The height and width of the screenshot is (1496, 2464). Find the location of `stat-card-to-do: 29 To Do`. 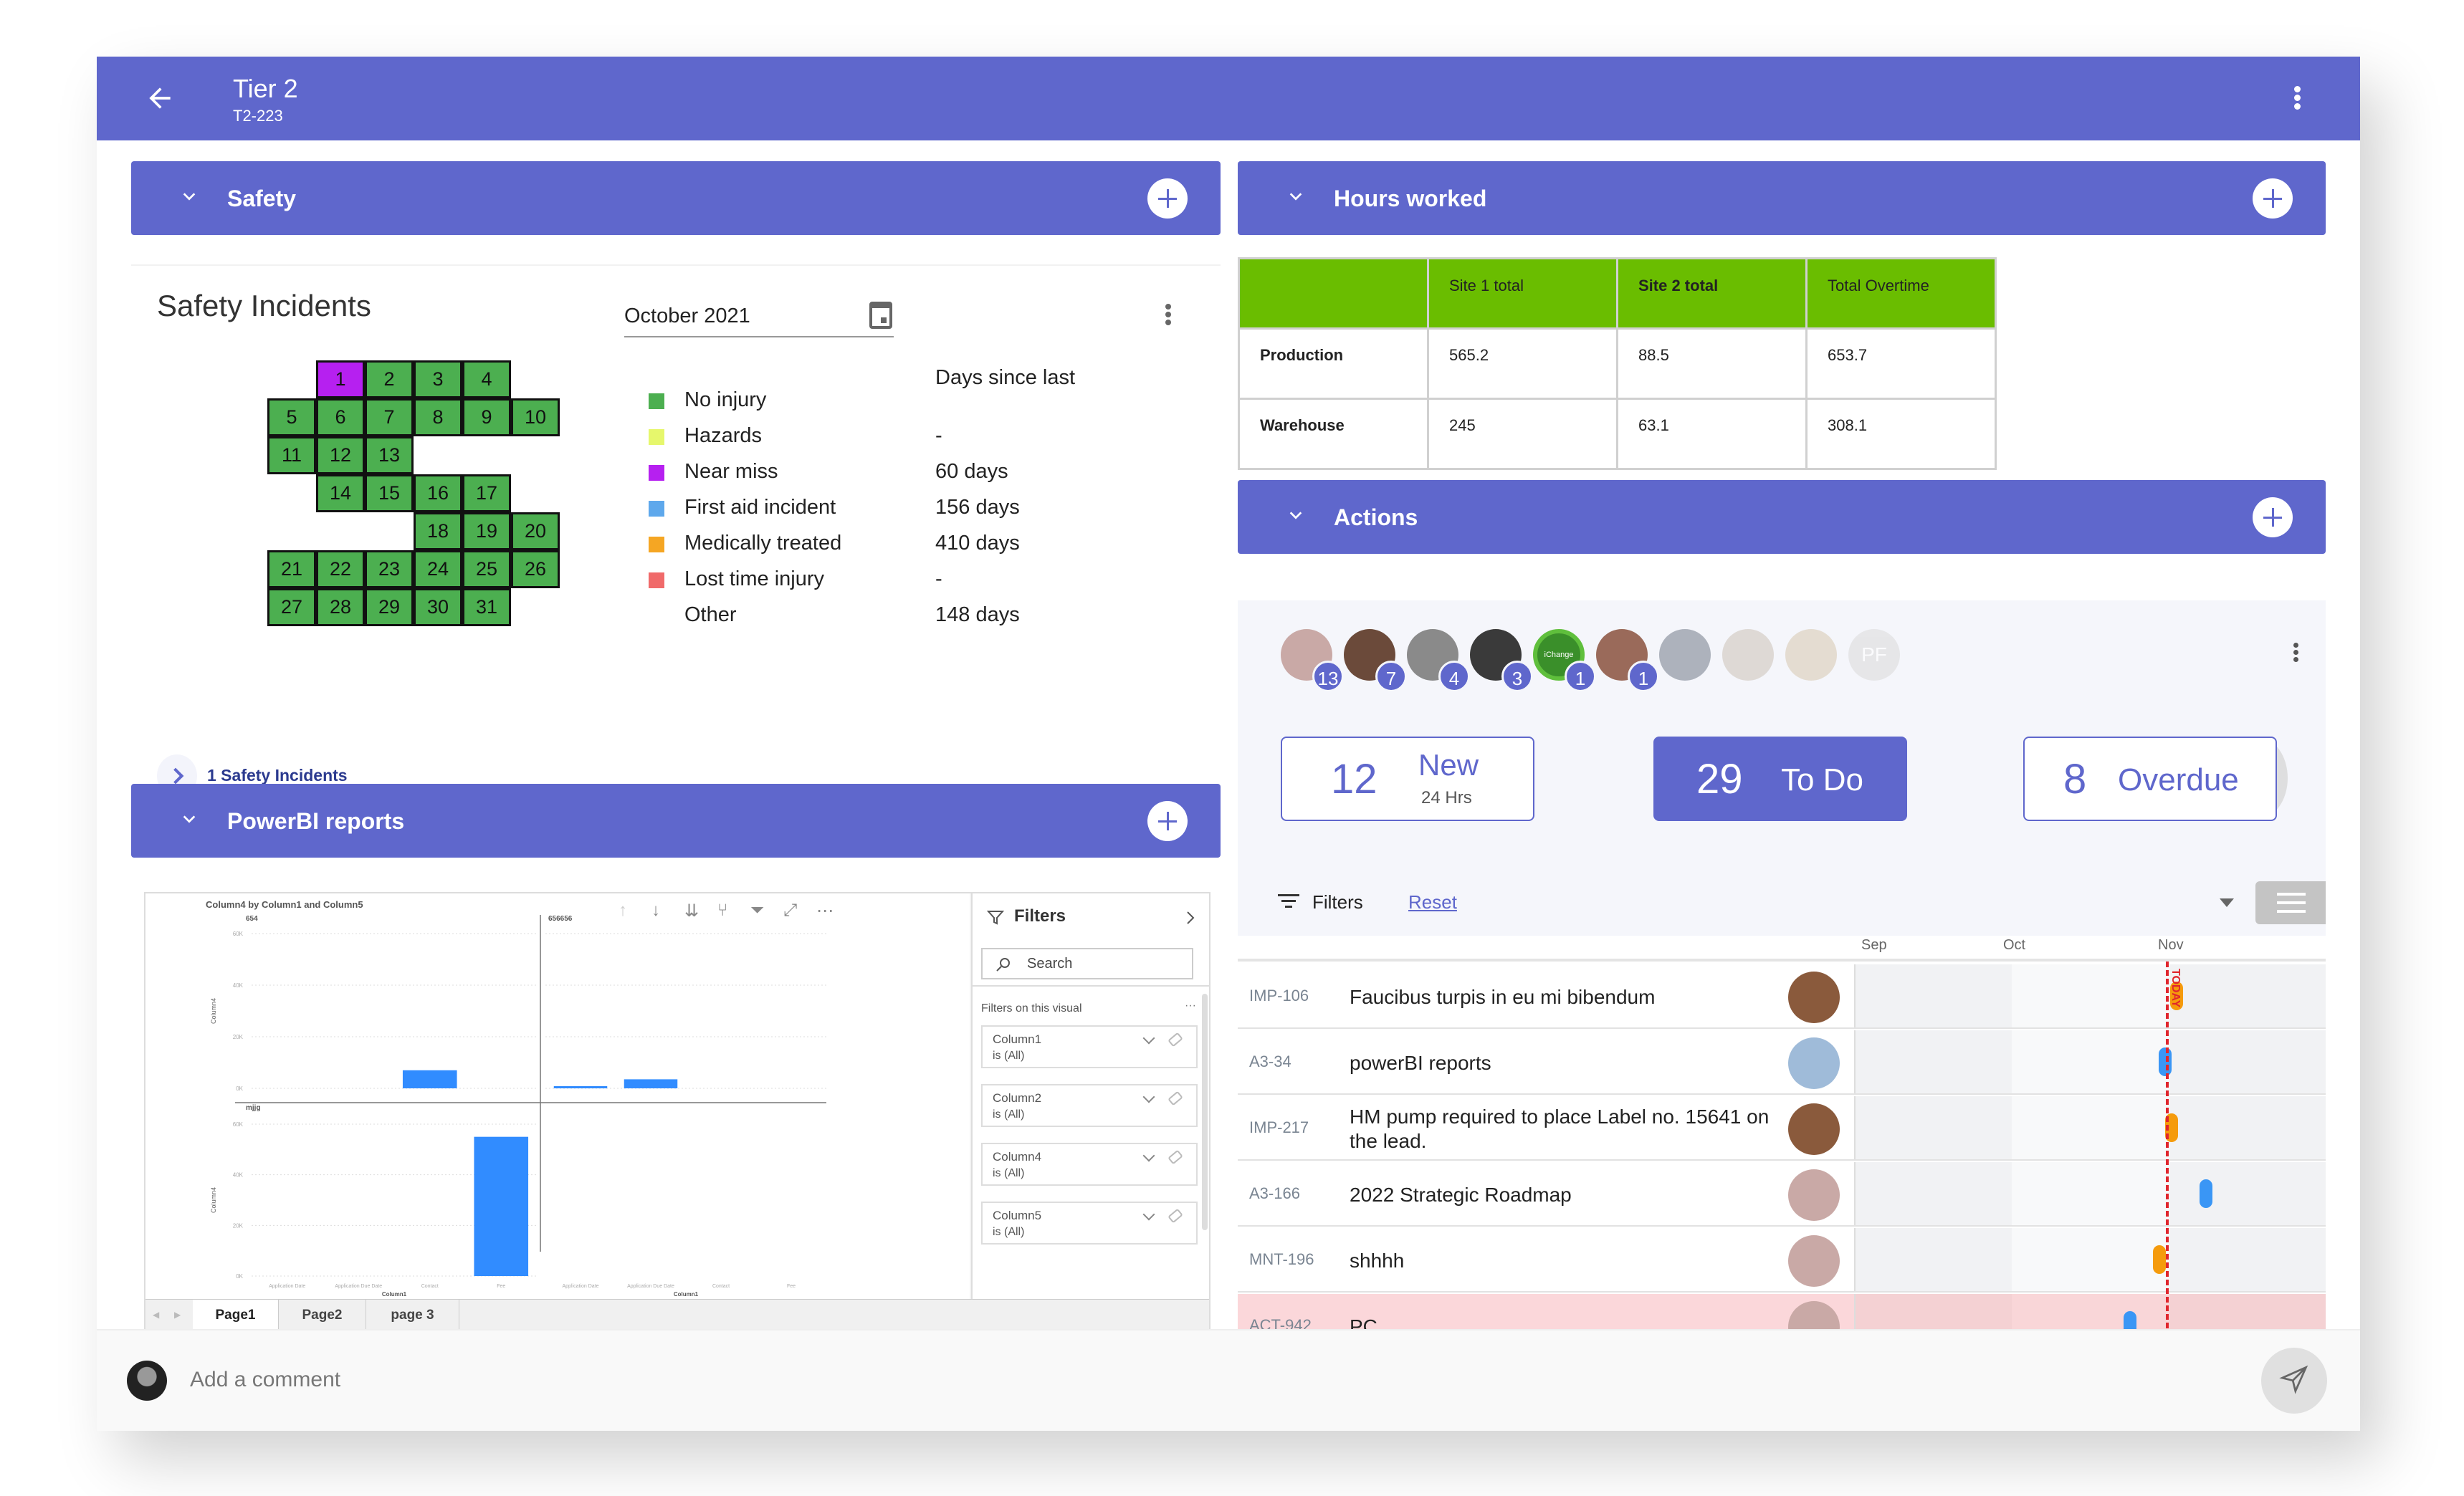

stat-card-to-do: 29 To Do is located at coordinates (1780, 779).